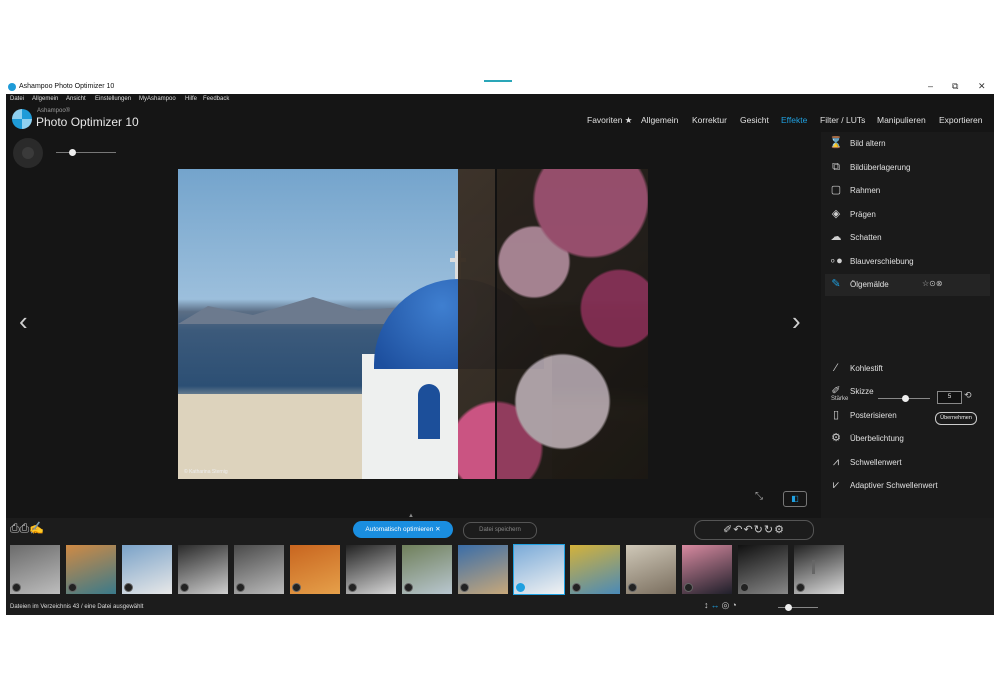  What do you see at coordinates (880, 167) in the screenshot?
I see `effect-label: Bildüberlagerung` at bounding box center [880, 167].